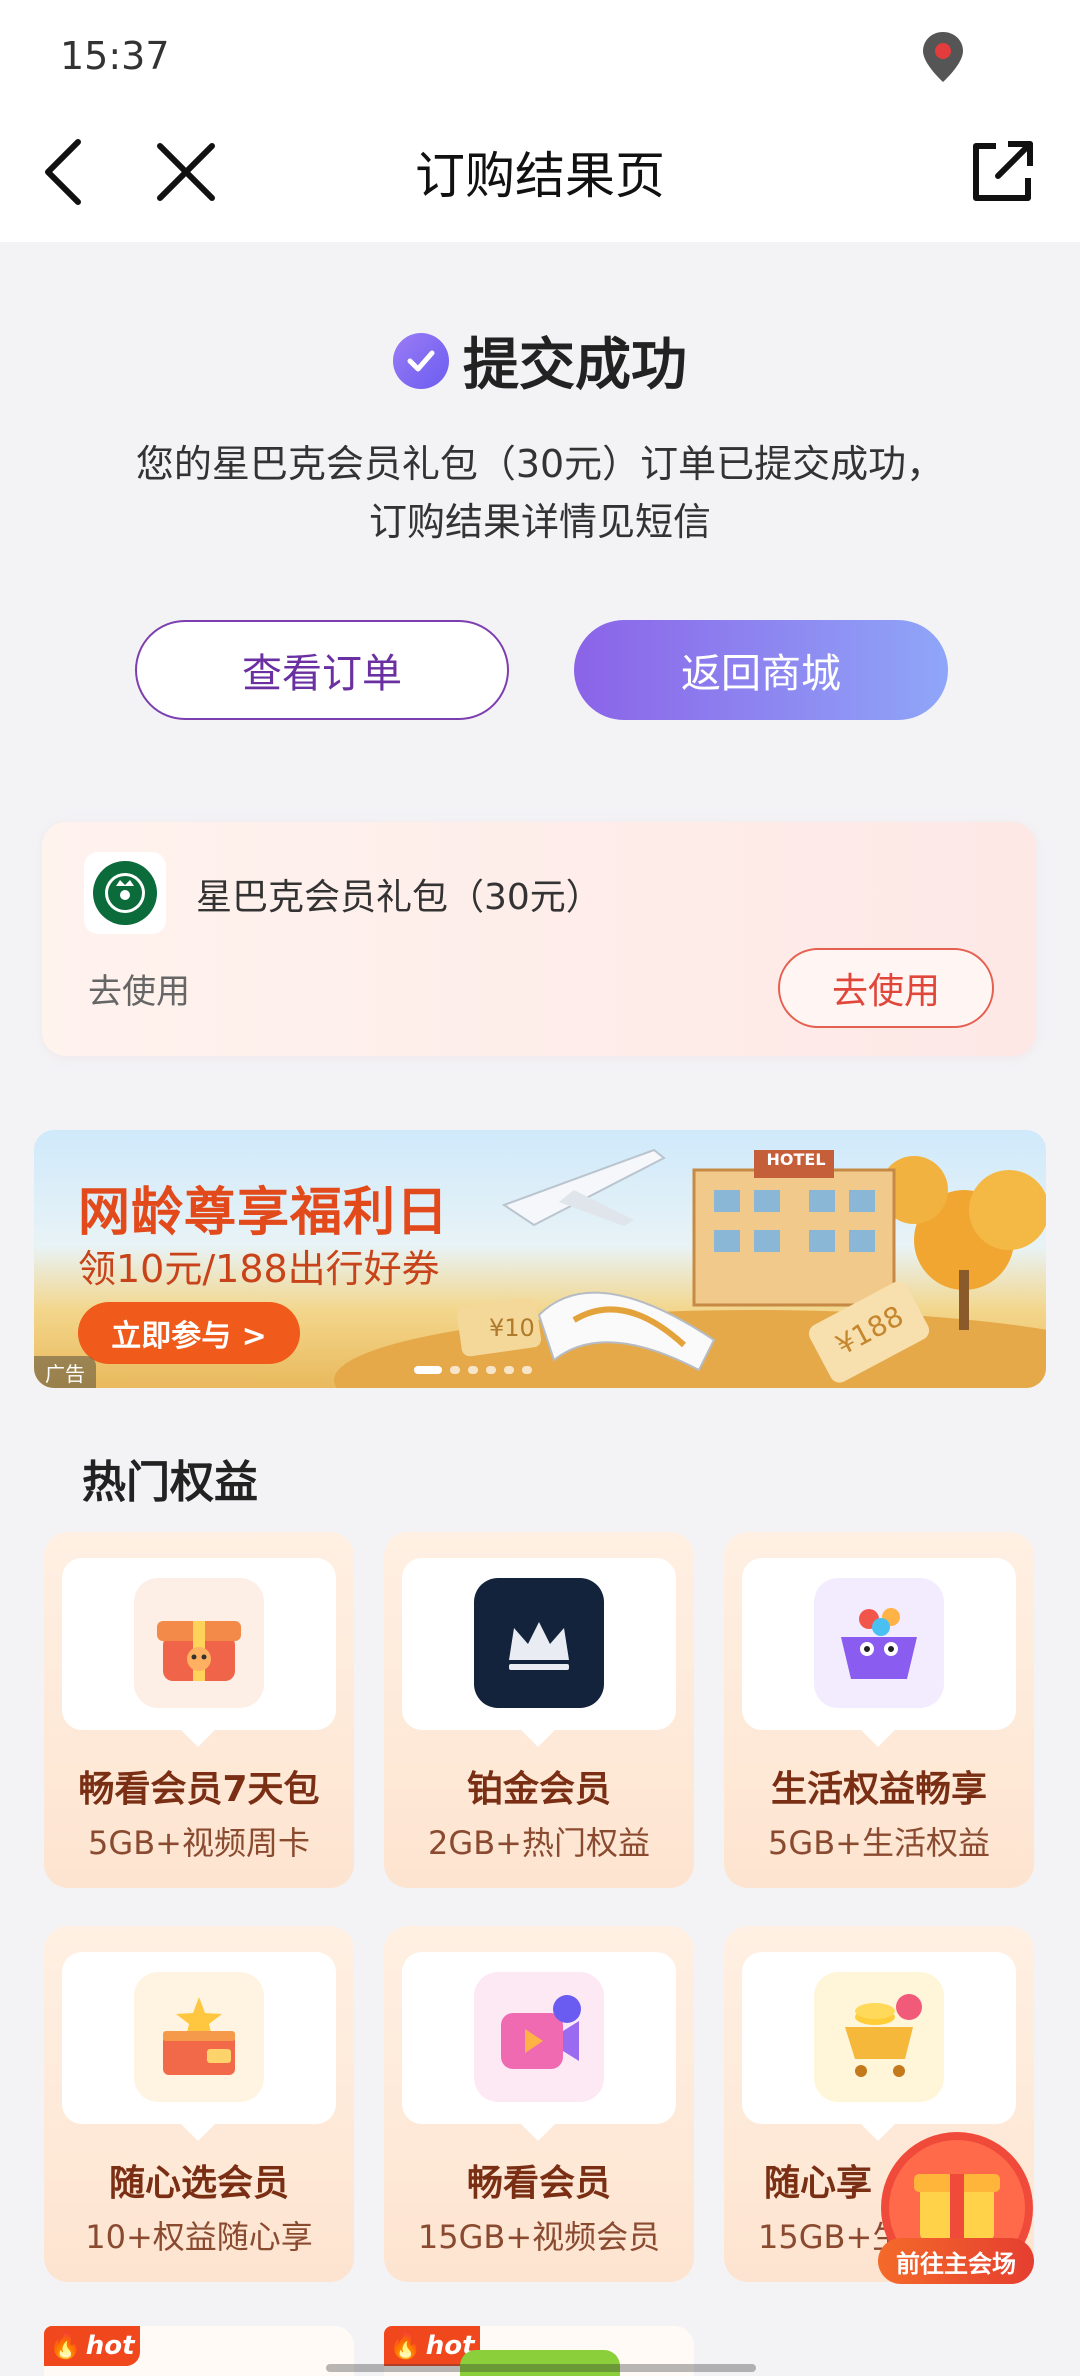 The image size is (1080, 2376). What do you see at coordinates (399, 897) in the screenshot?
I see `voucher-name: 星巴克会员礼包（30元）` at bounding box center [399, 897].